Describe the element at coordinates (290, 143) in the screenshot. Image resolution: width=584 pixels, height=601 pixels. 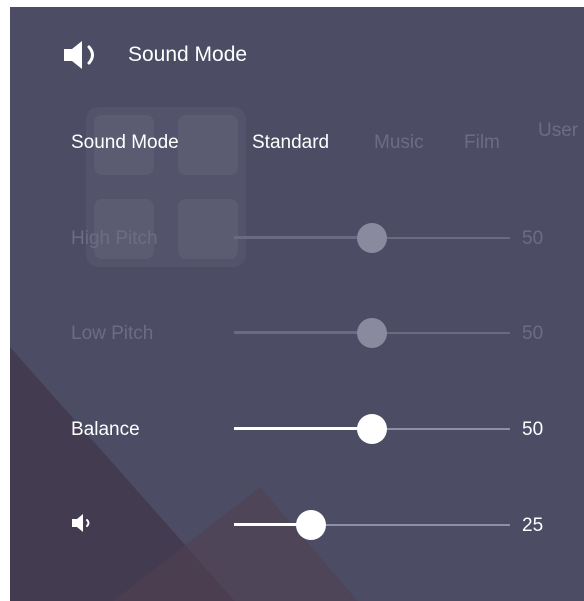
I see `mode-option-standard: Standard` at that location.